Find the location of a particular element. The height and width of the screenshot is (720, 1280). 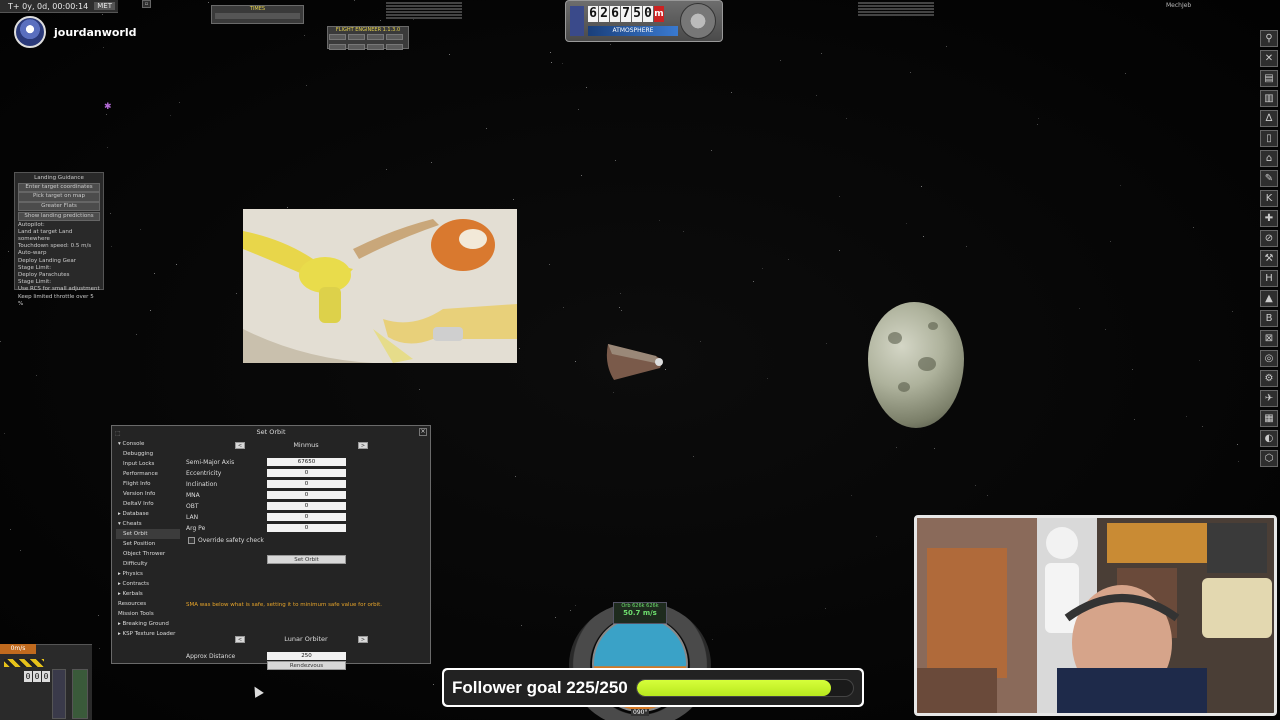

touchdown-speed: Touchdown speed: 0.5 m/s is located at coordinates (59, 246).